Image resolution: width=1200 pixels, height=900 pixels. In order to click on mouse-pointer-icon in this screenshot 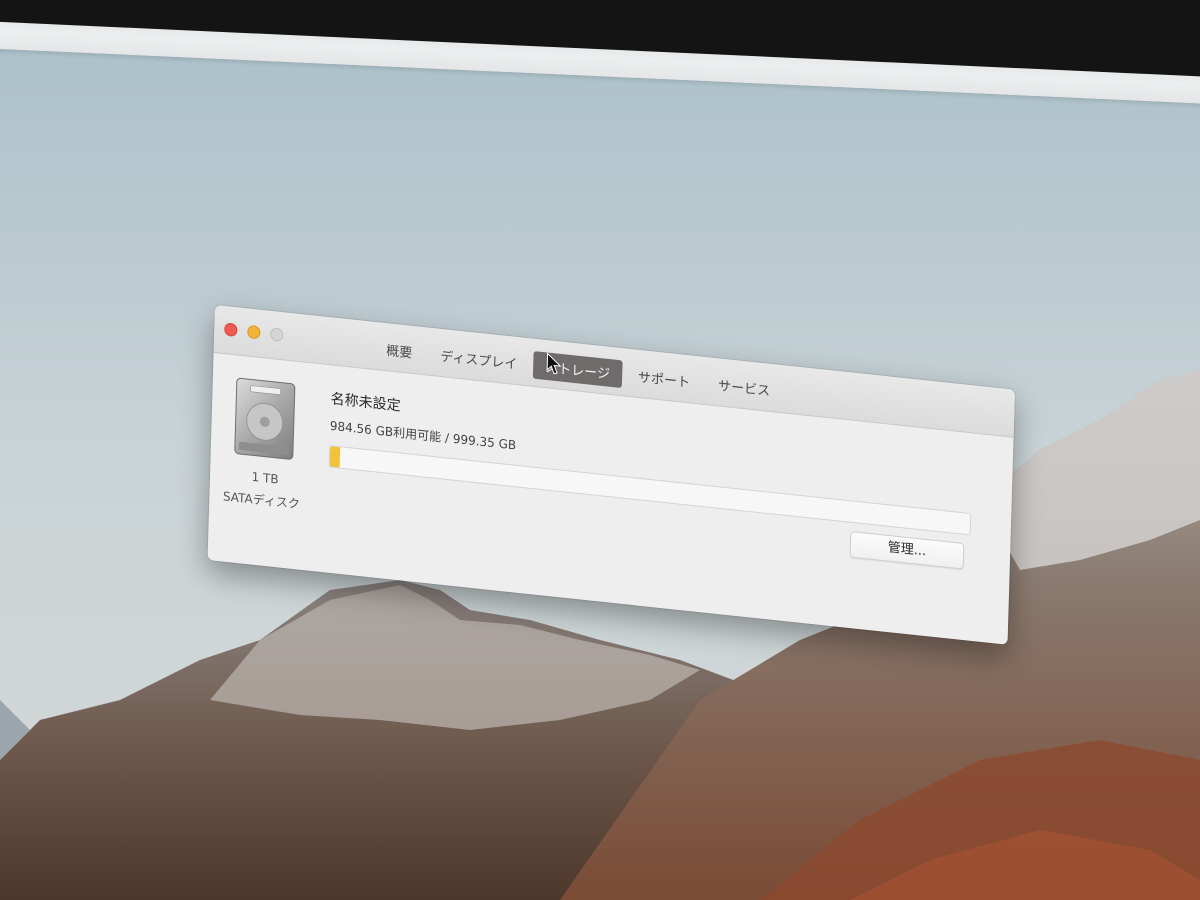, I will do `click(554, 363)`.